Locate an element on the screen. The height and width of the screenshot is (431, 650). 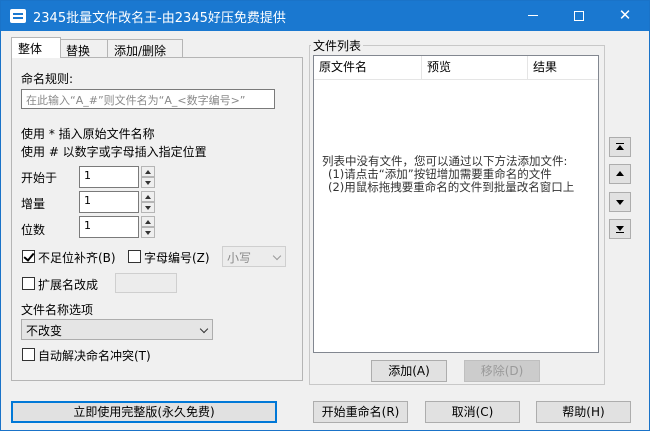
add-button: 添加(A) is located at coordinates (409, 371).